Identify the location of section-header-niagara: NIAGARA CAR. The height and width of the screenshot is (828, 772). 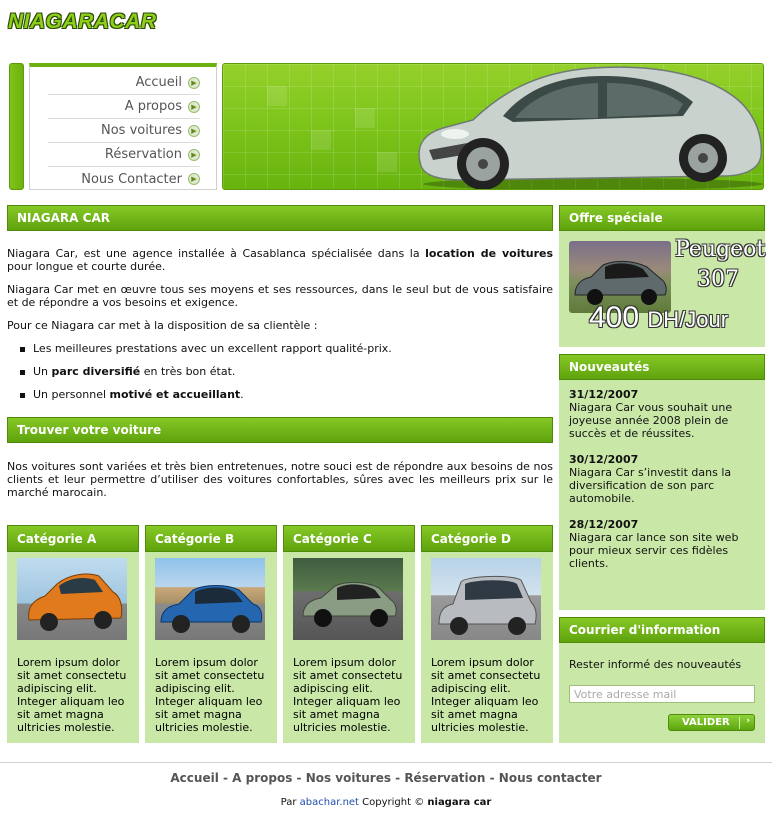
(280, 218).